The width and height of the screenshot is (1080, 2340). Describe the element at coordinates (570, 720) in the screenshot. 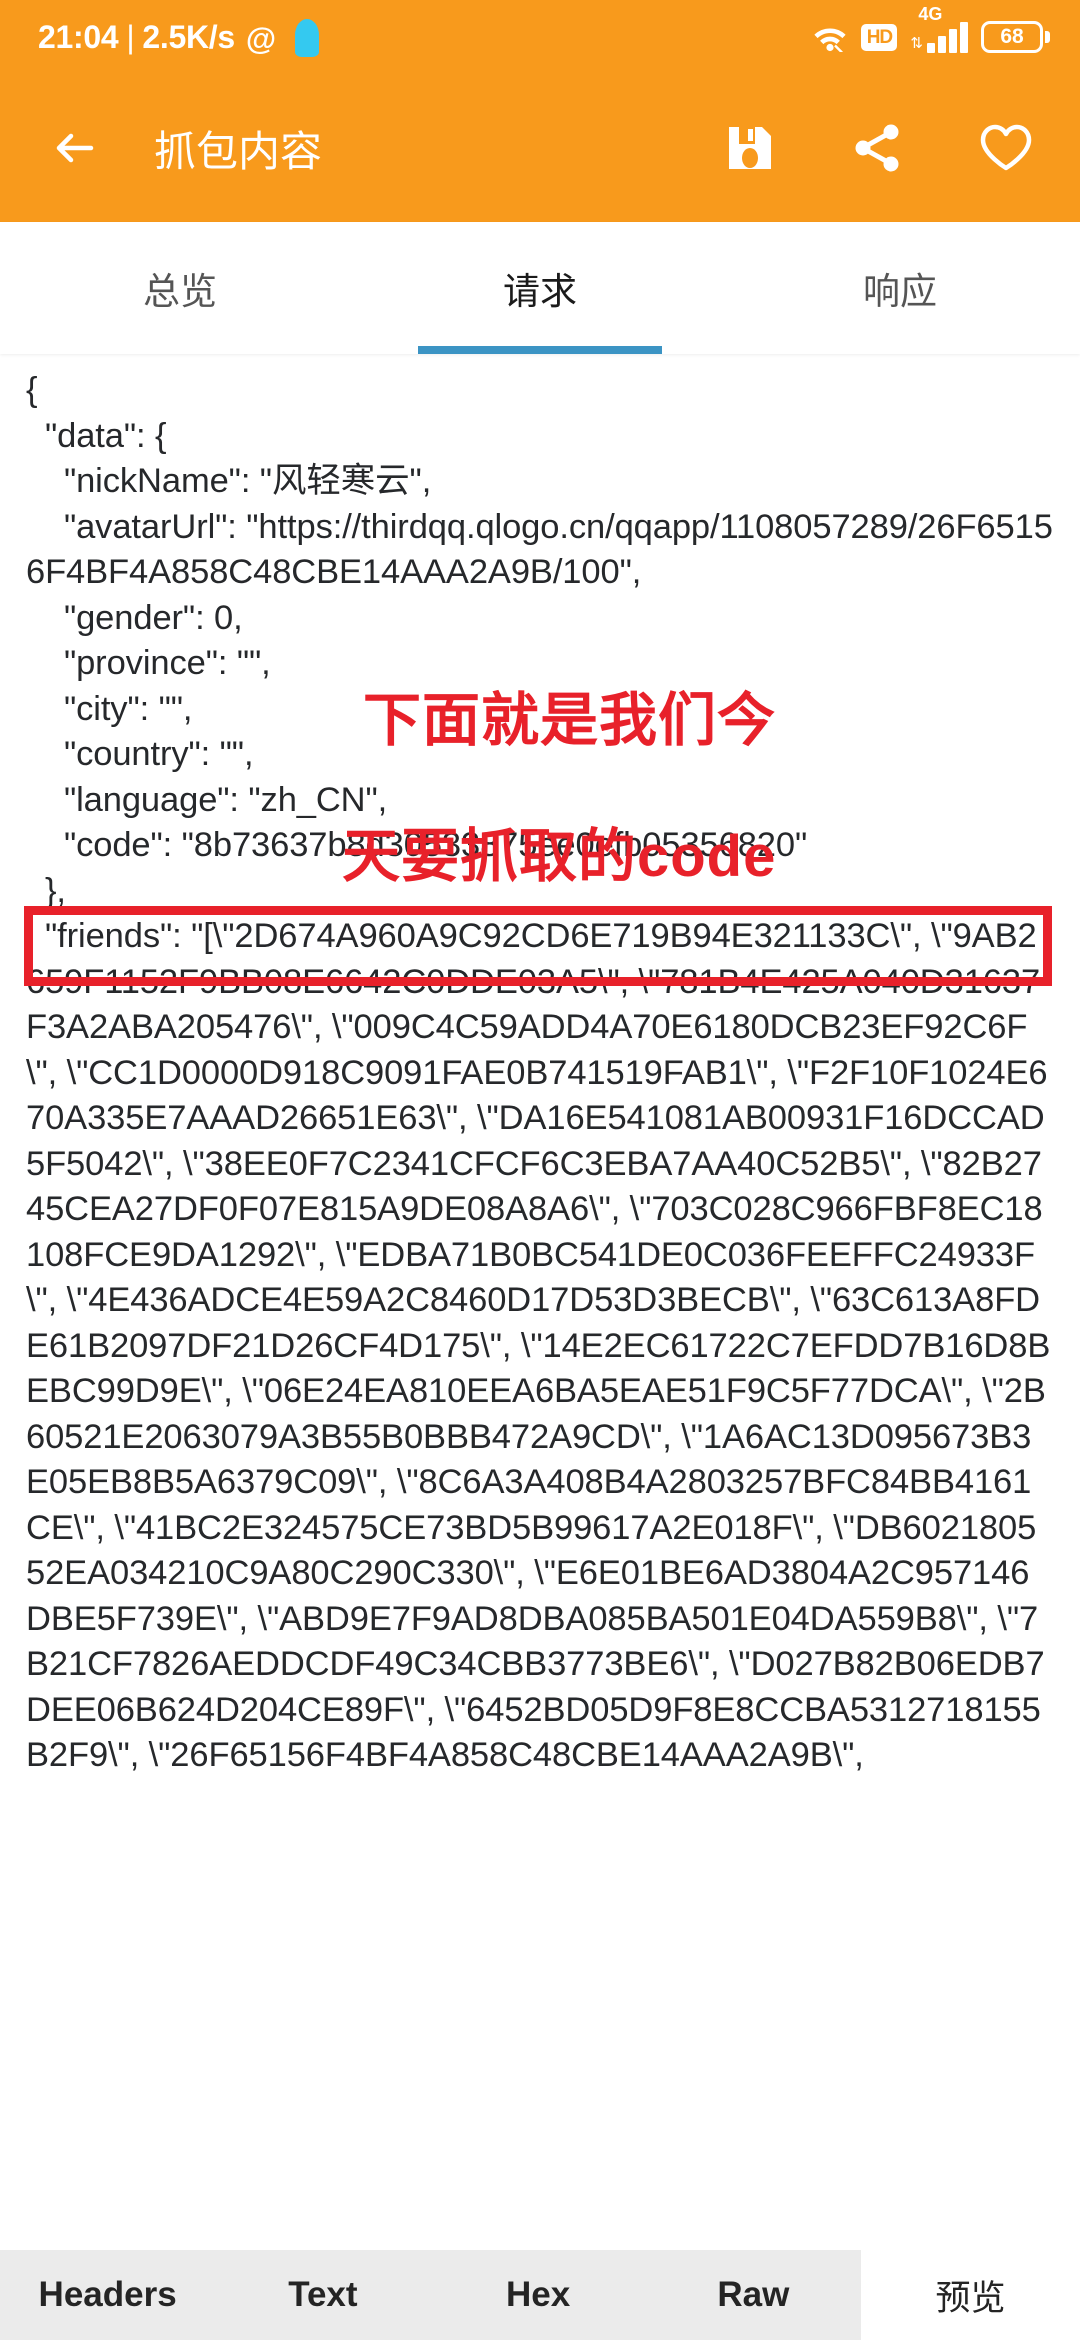

I see `annotation-line-1: 下面就是我们今` at that location.